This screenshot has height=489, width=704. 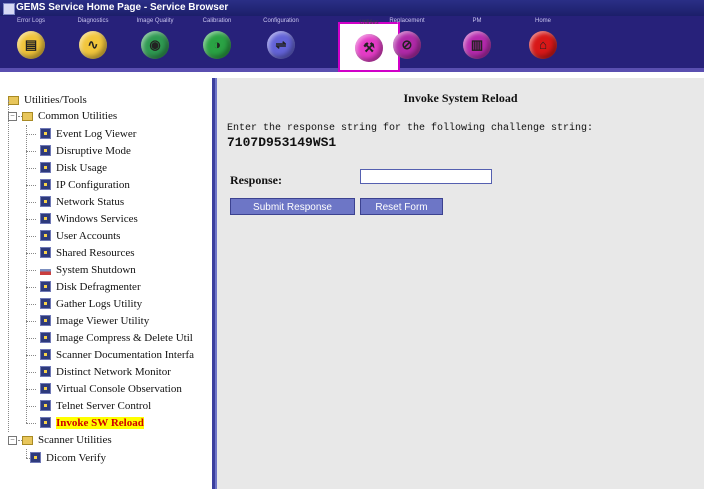 What do you see at coordinates (78, 116) in the screenshot?
I see `tree-item-label: Common Utilities` at bounding box center [78, 116].